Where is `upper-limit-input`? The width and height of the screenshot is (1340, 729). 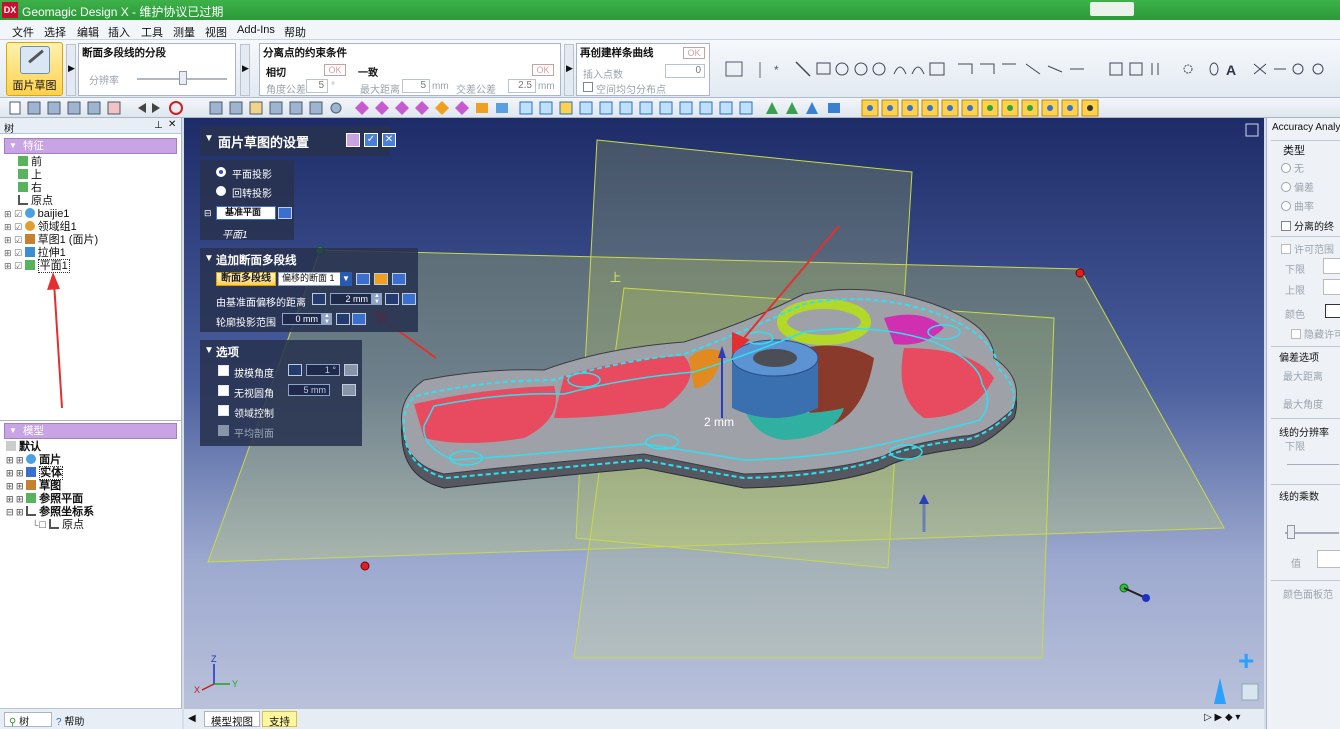 upper-limit-input is located at coordinates (1331, 287).